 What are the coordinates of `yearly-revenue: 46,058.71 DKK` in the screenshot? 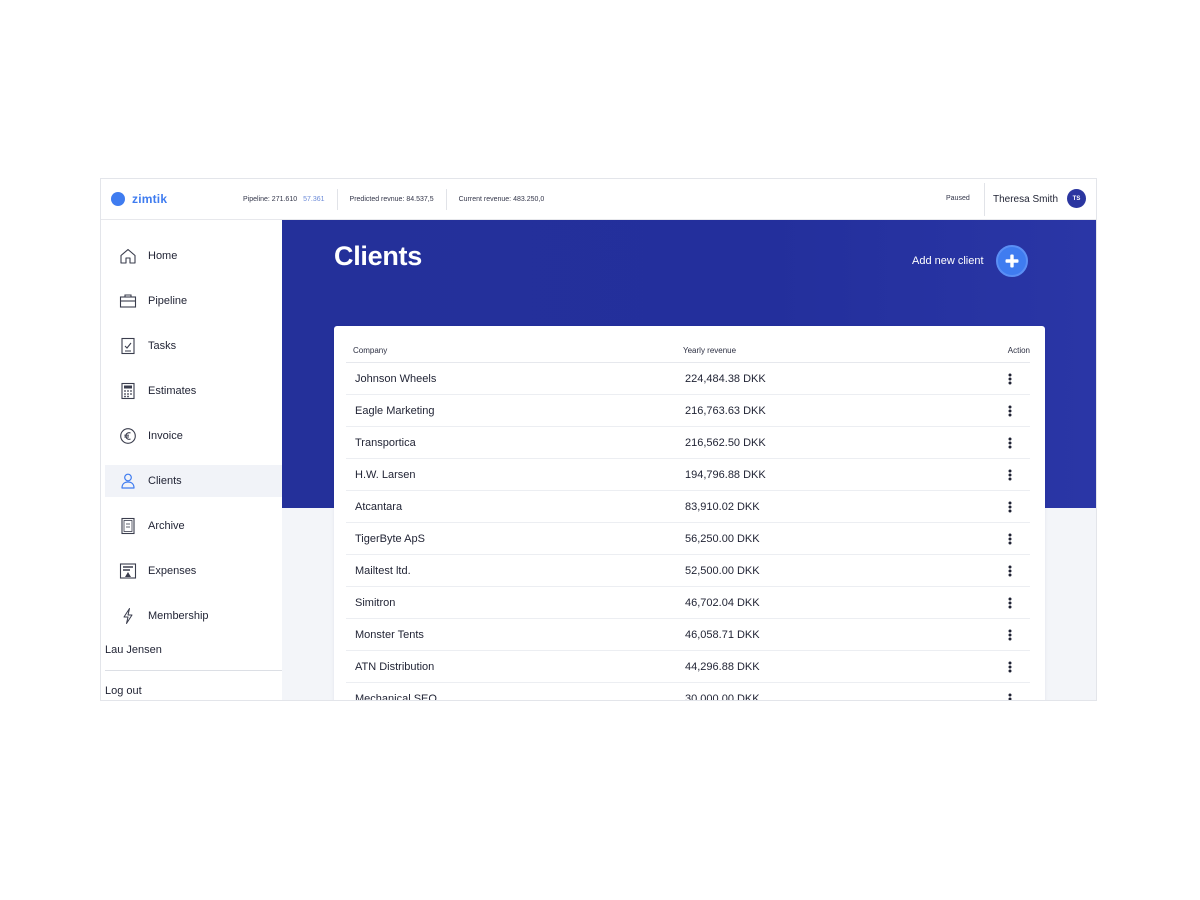 It's located at (722, 635).